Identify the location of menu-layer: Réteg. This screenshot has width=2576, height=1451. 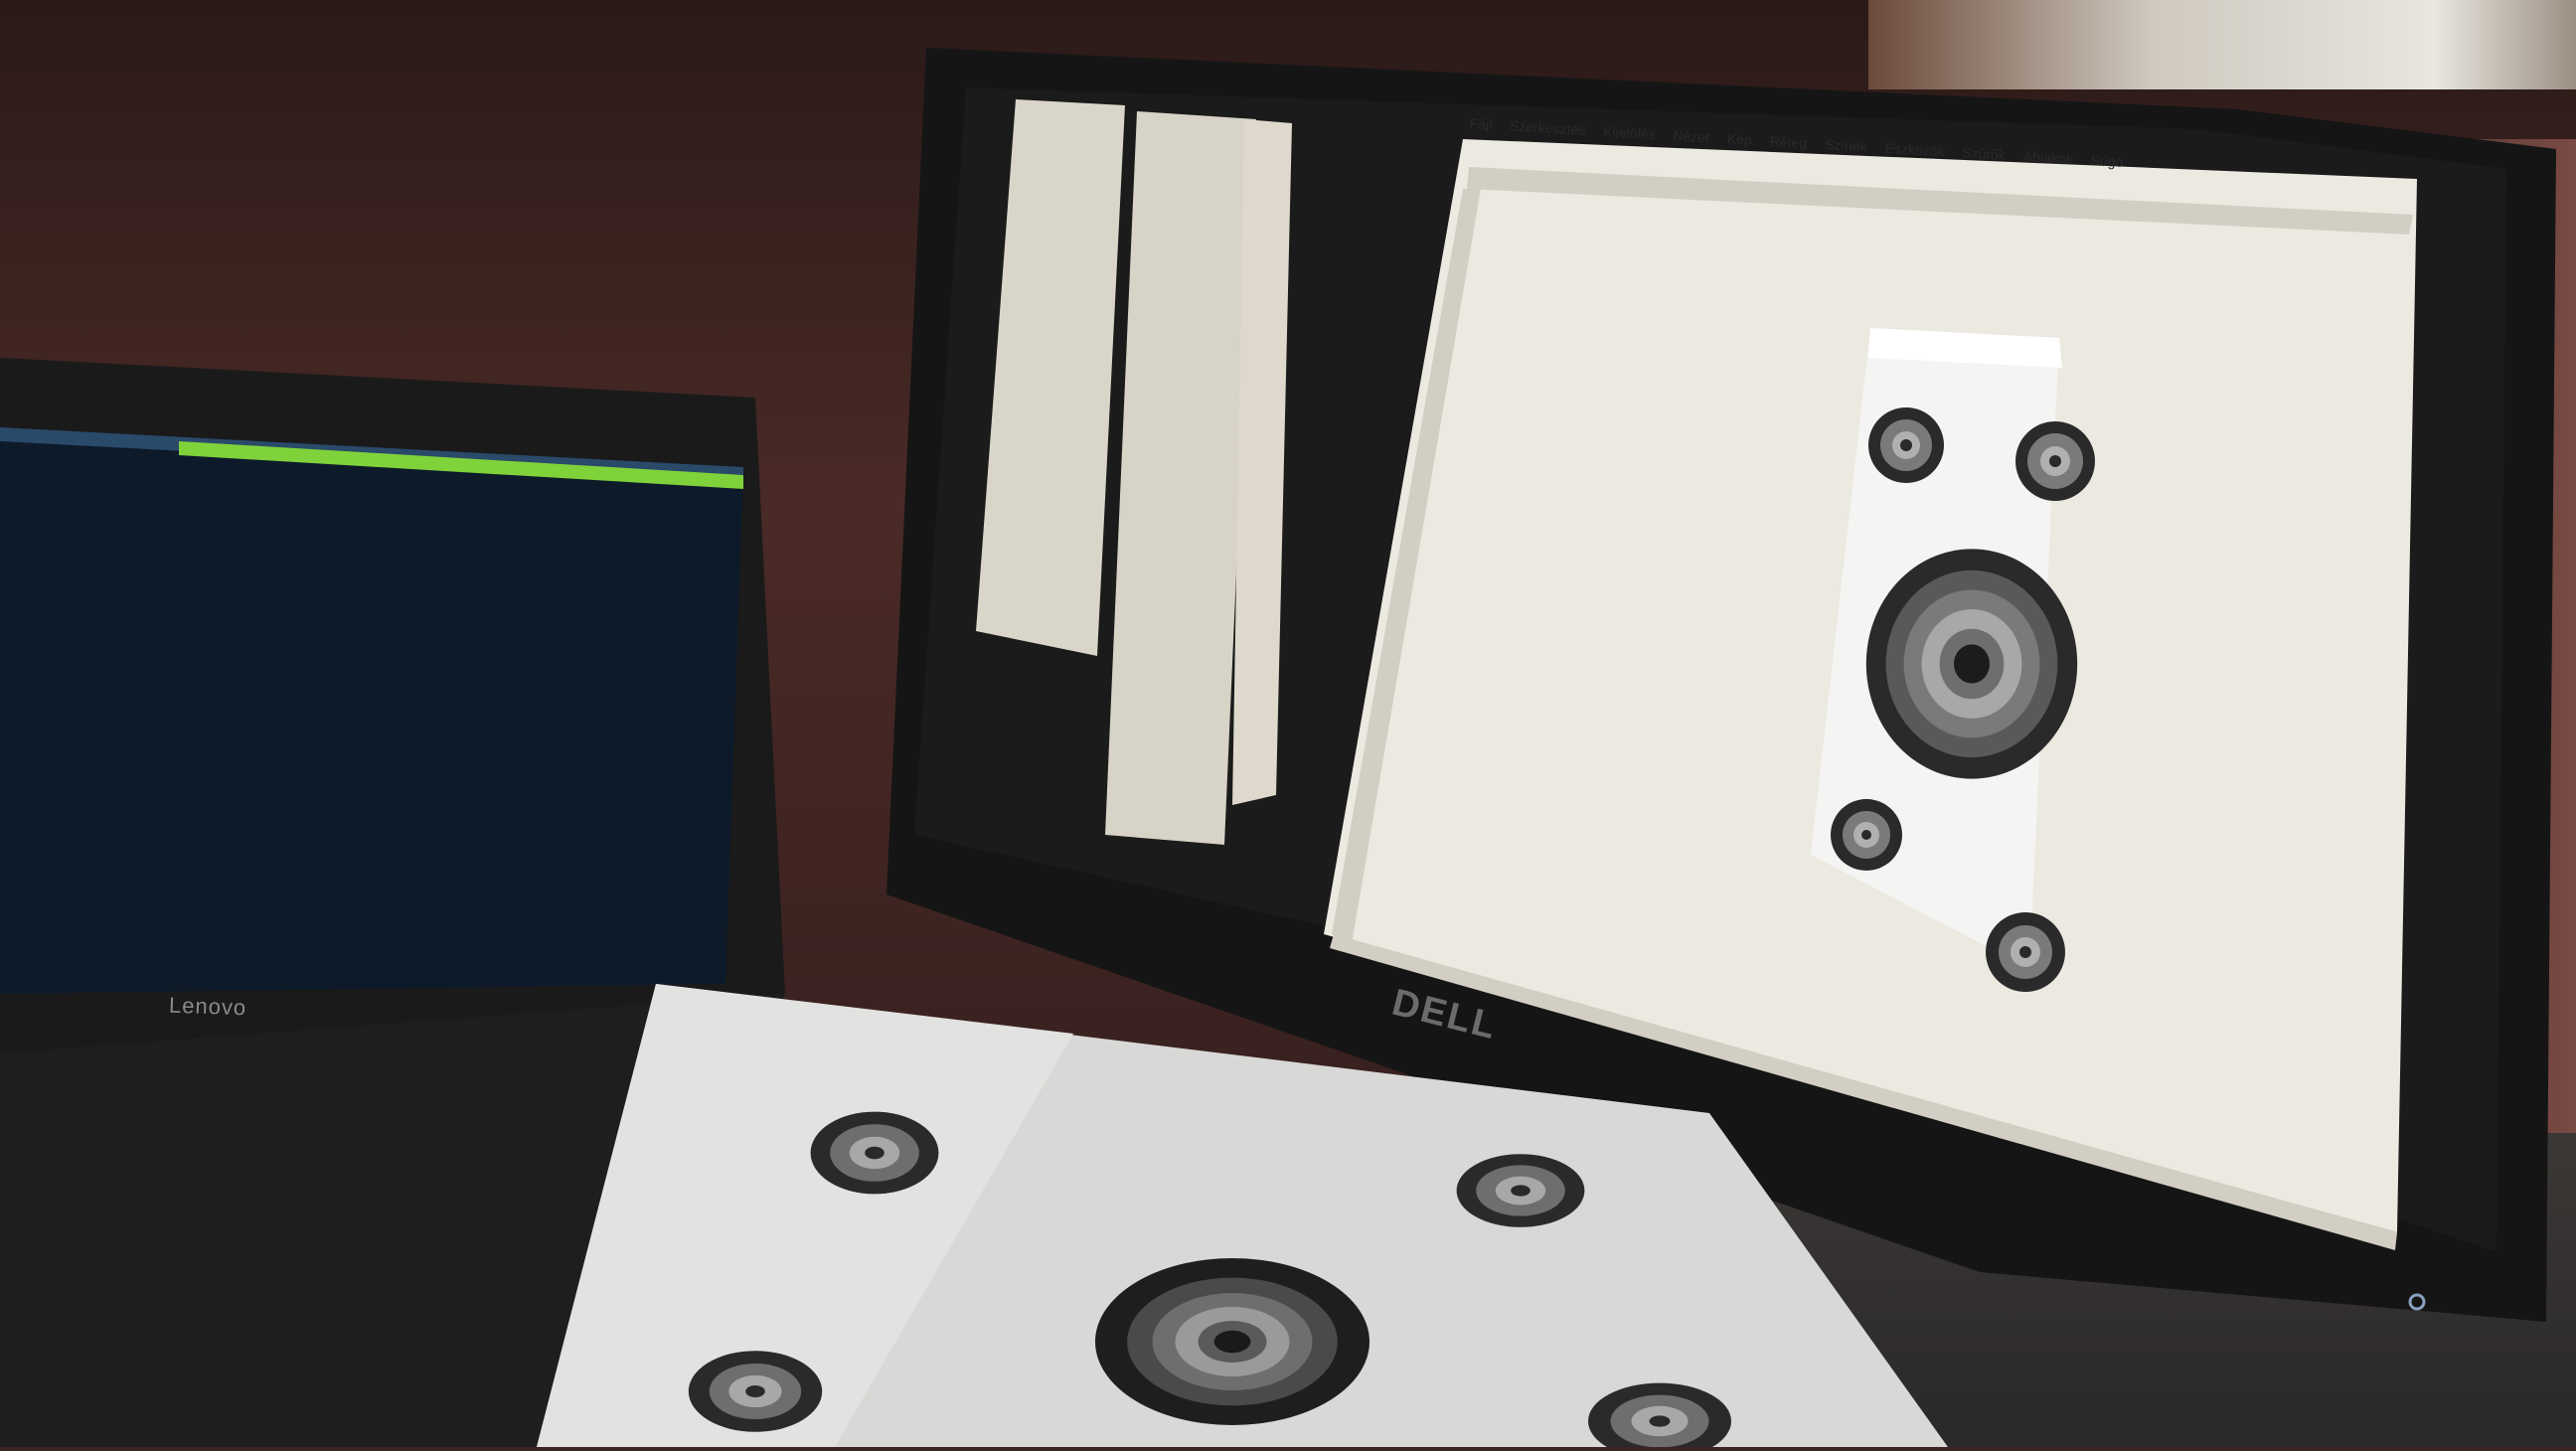
(1788, 142).